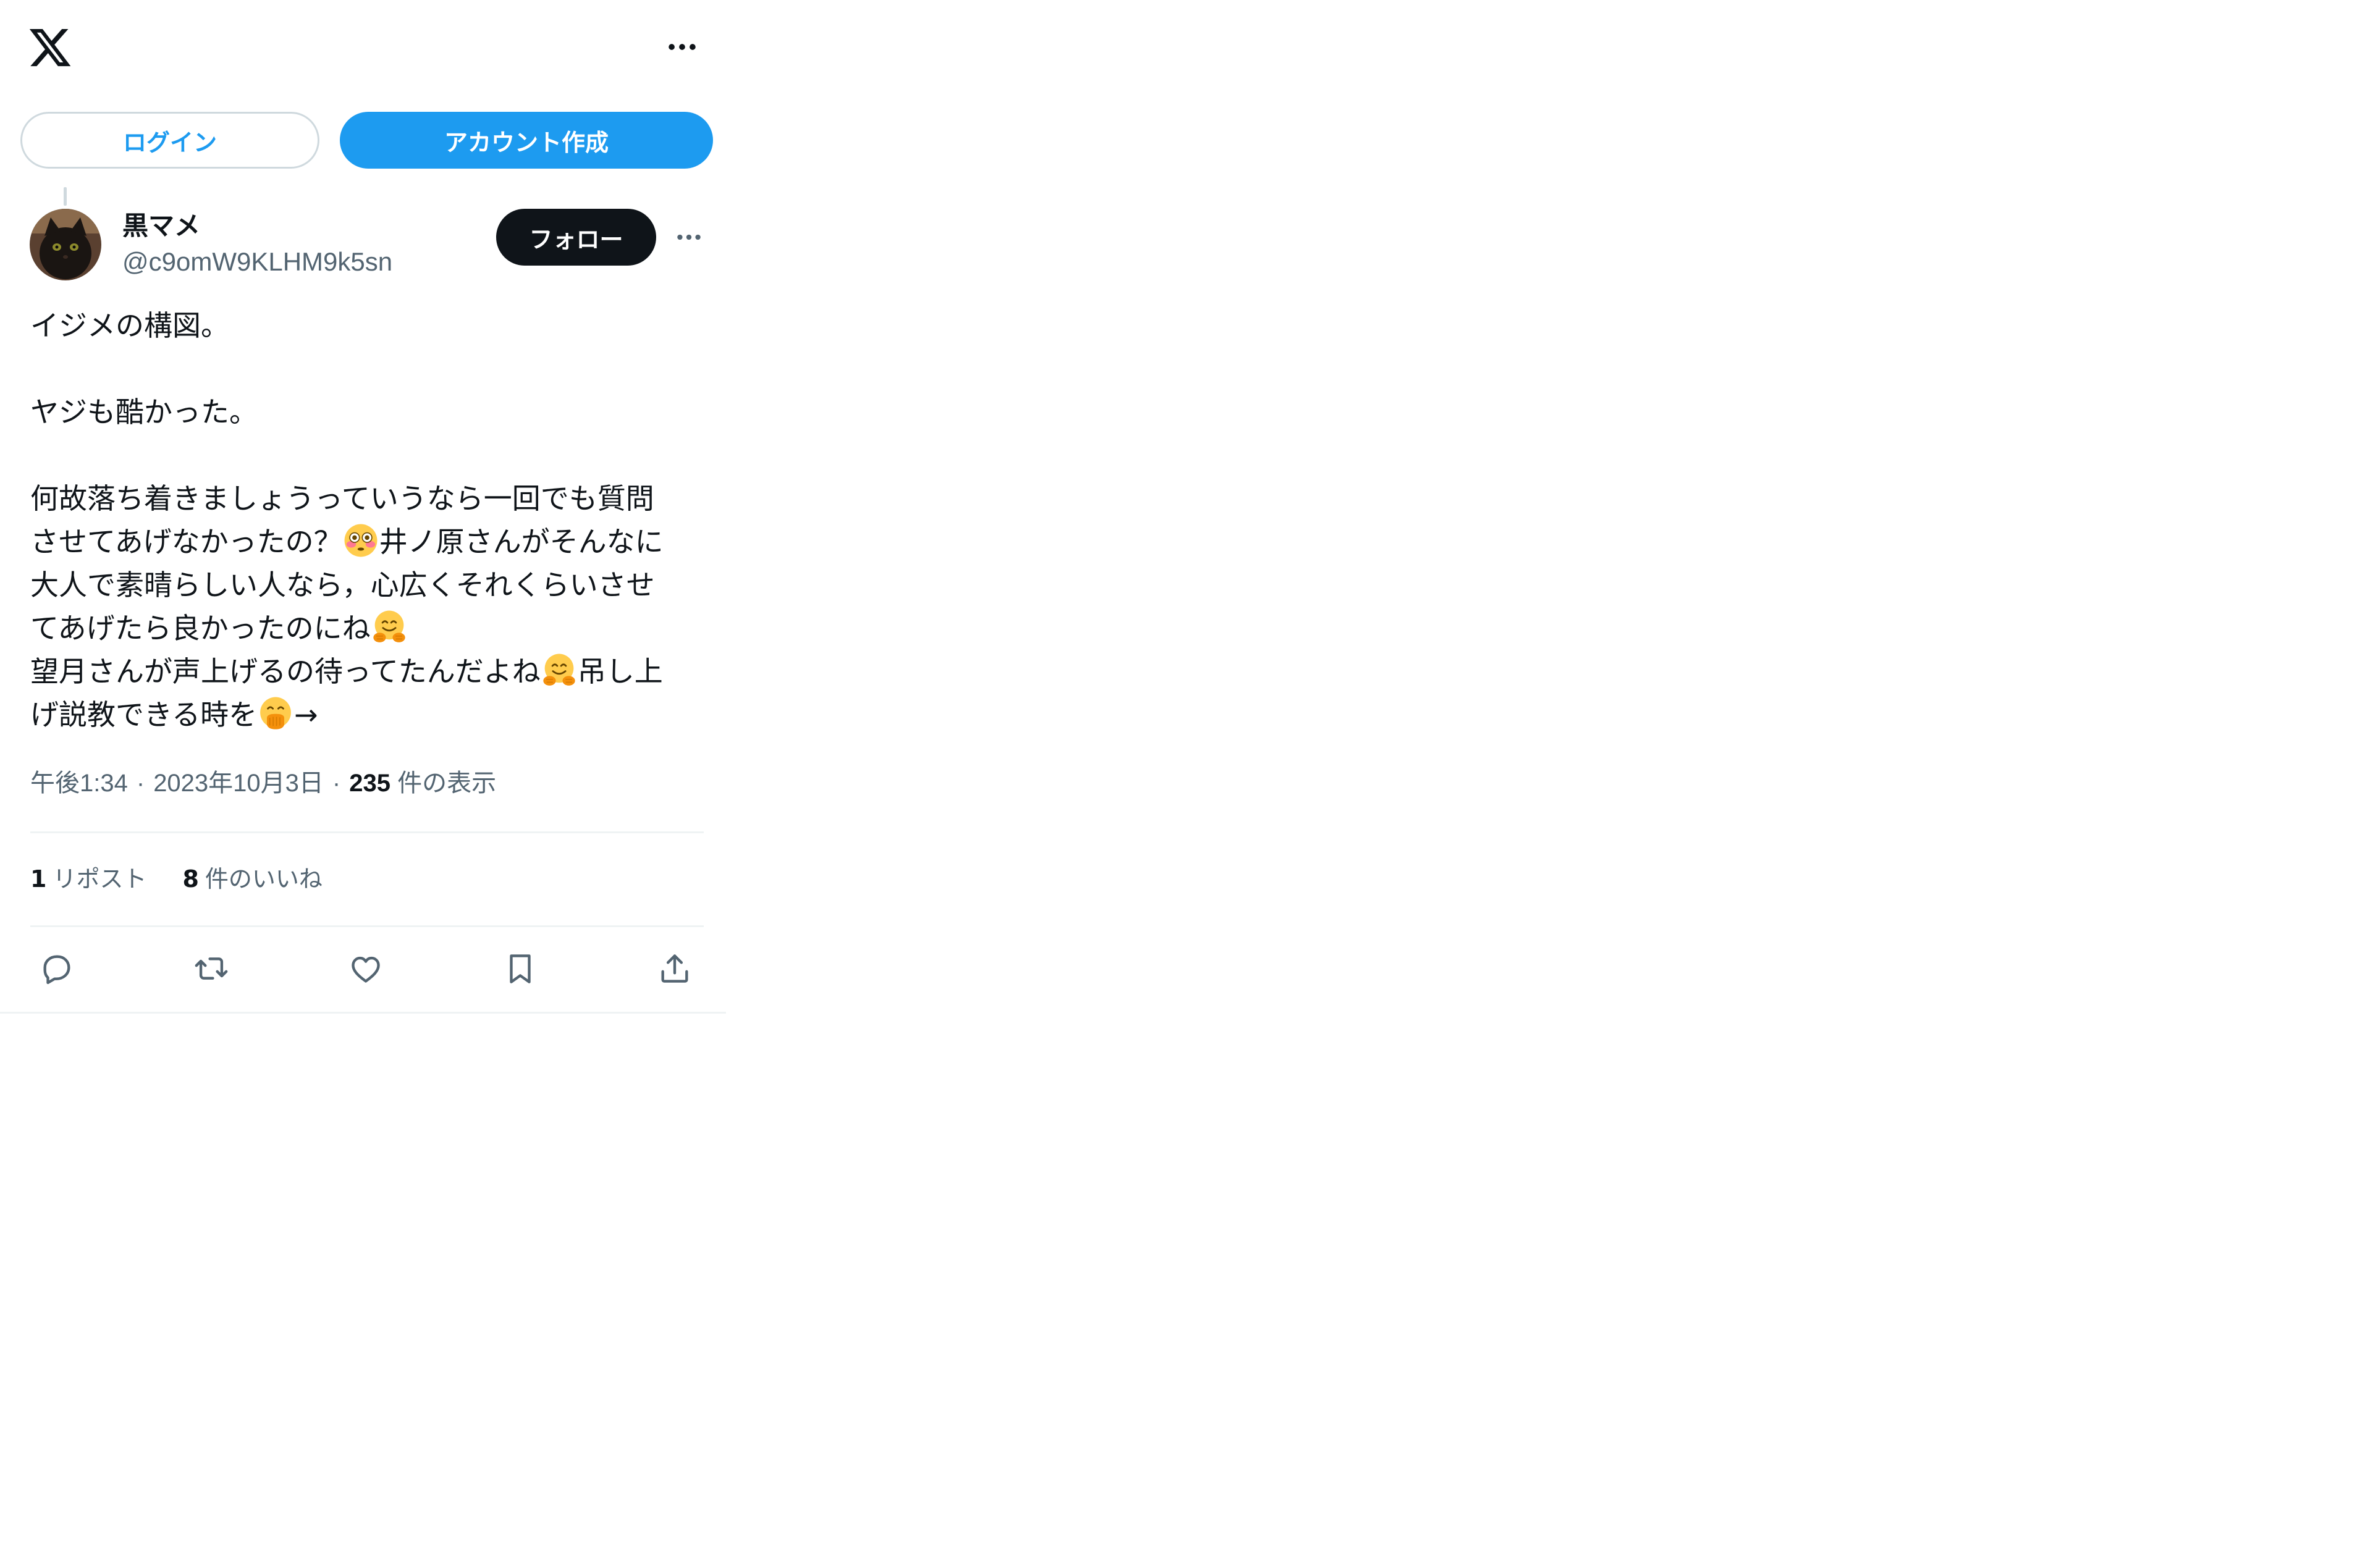 This screenshot has height=1564, width=2380. Describe the element at coordinates (191, 879) in the screenshot. I see `likes-count: 8` at that location.